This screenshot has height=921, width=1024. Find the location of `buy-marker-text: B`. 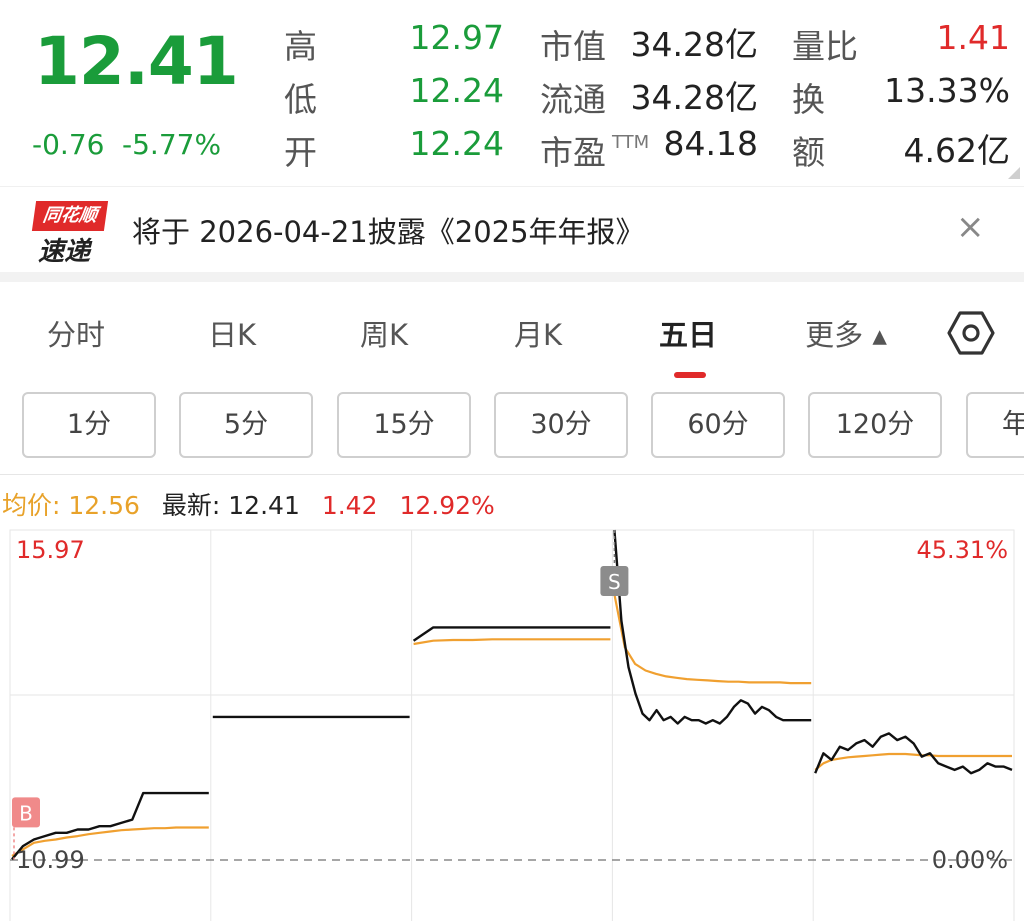

buy-marker-text: B is located at coordinates (26, 813).